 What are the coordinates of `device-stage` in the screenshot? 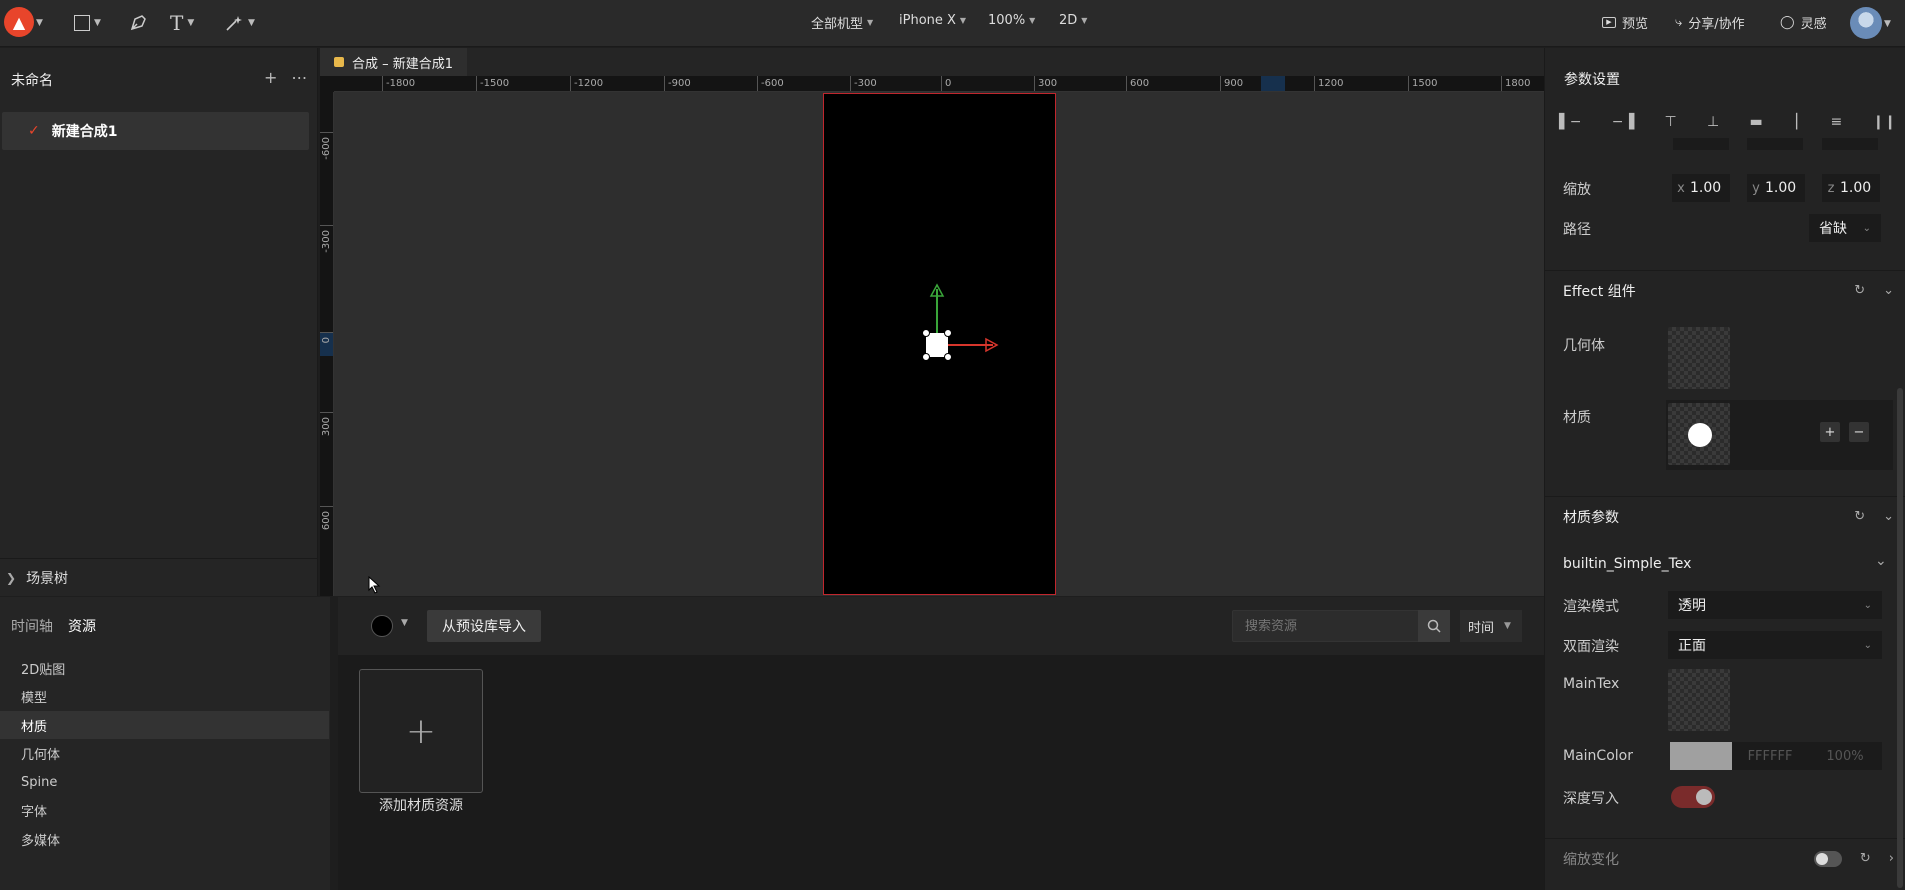 It's located at (939, 344).